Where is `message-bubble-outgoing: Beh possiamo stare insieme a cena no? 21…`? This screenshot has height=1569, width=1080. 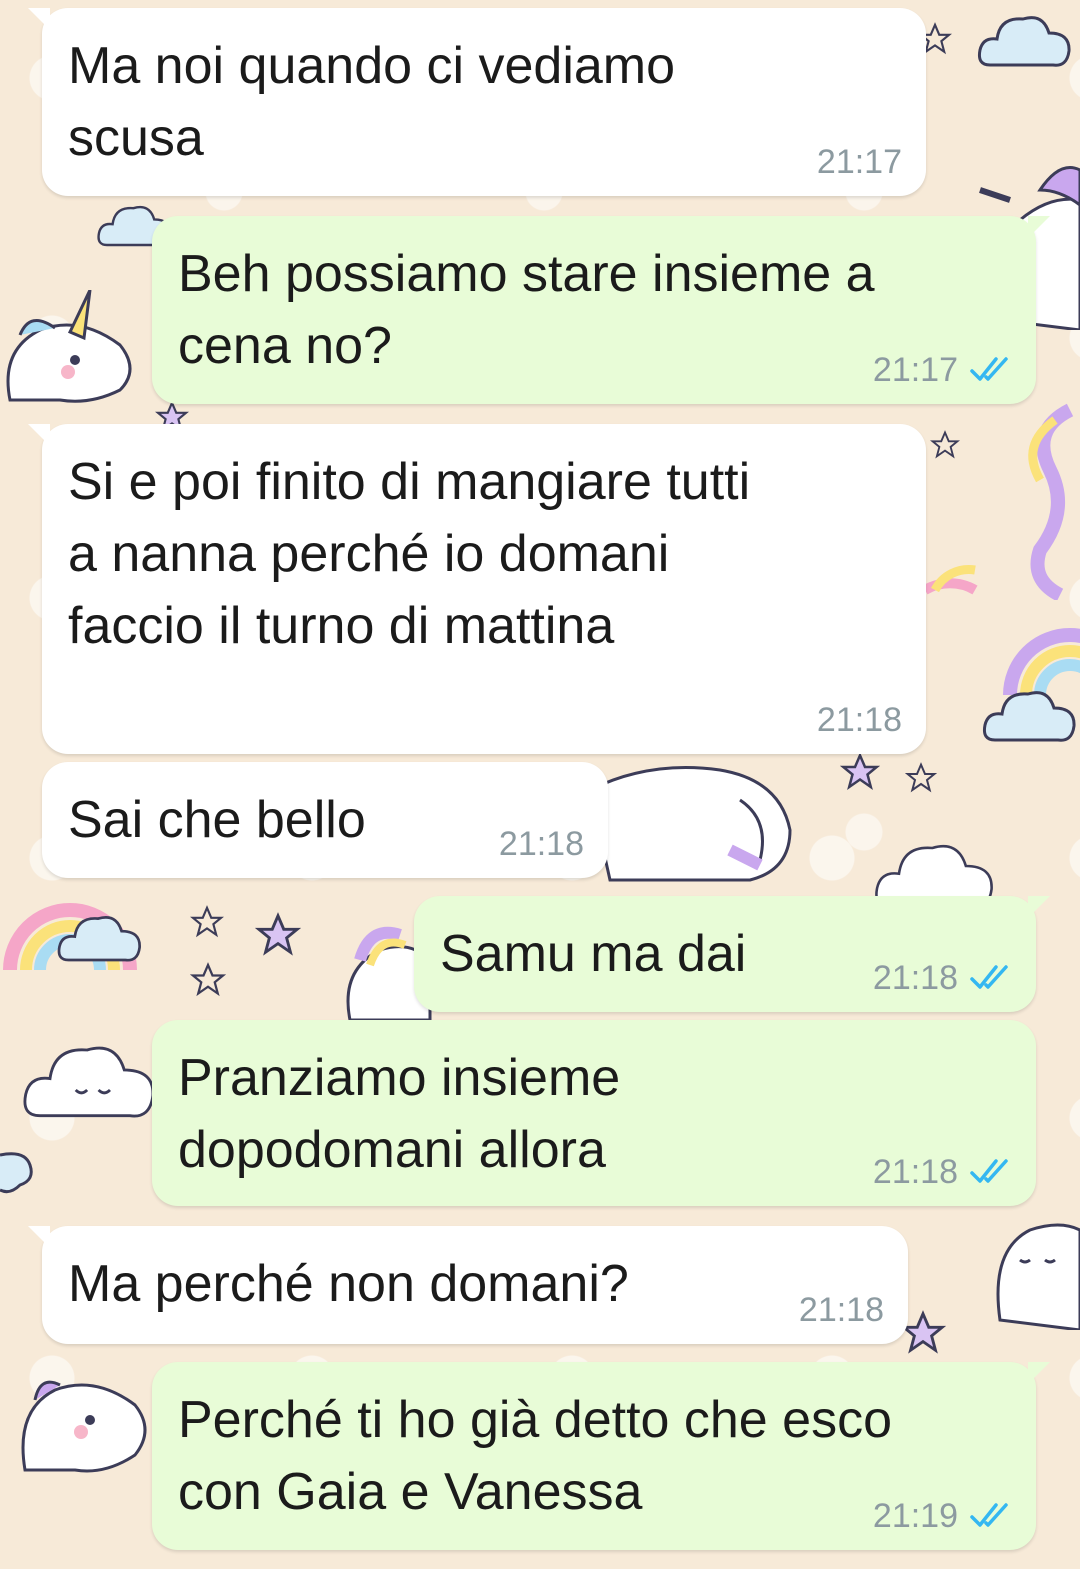
message-bubble-outgoing: Beh possiamo stare insieme a cena no? 21… is located at coordinates (601, 310).